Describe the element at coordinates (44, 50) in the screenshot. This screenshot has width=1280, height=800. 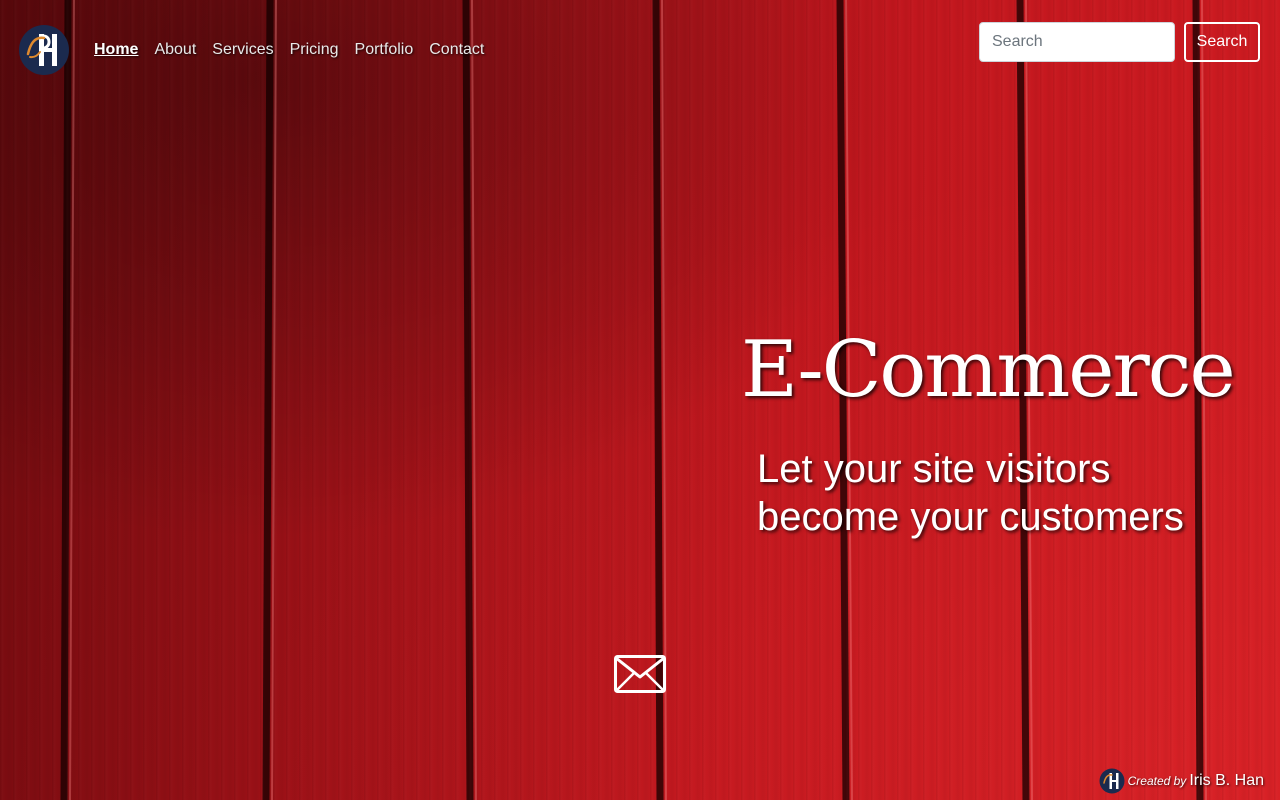
I see `brand-logo` at that location.